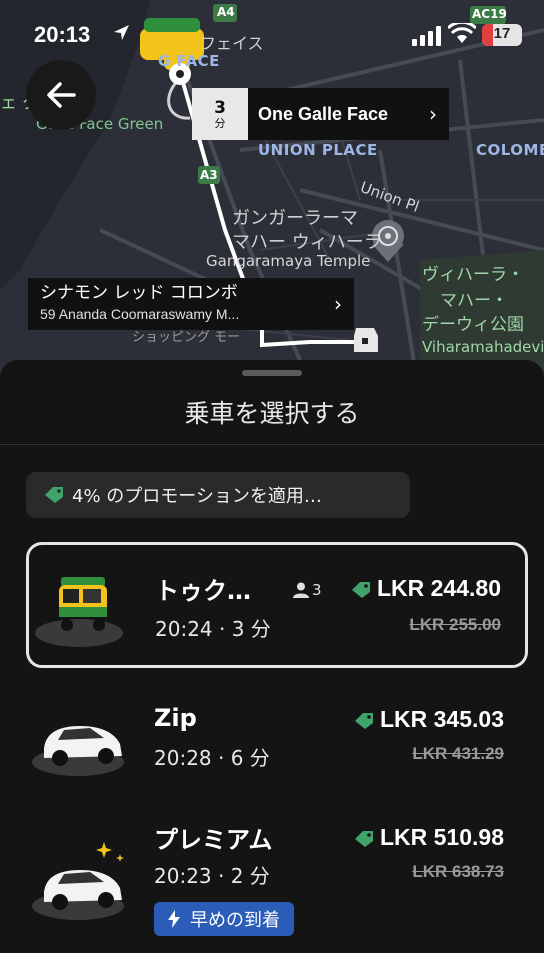  Describe the element at coordinates (62, 34) in the screenshot. I see `status-time: 20:13` at that location.